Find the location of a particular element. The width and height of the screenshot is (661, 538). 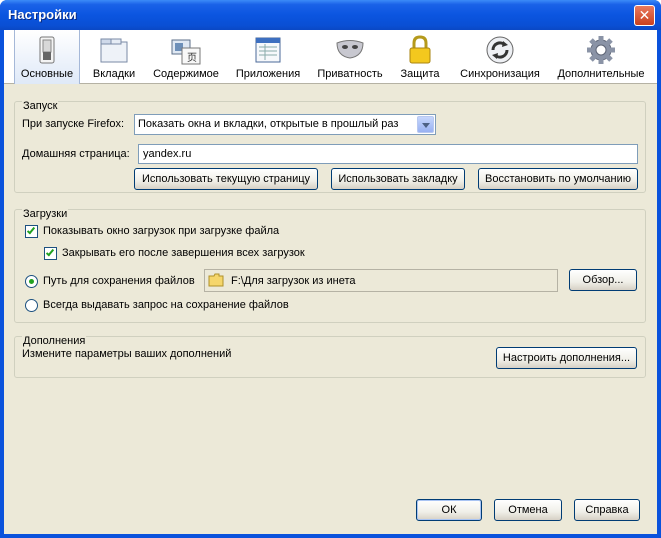

window-title: Настройки is located at coordinates (42, 14).